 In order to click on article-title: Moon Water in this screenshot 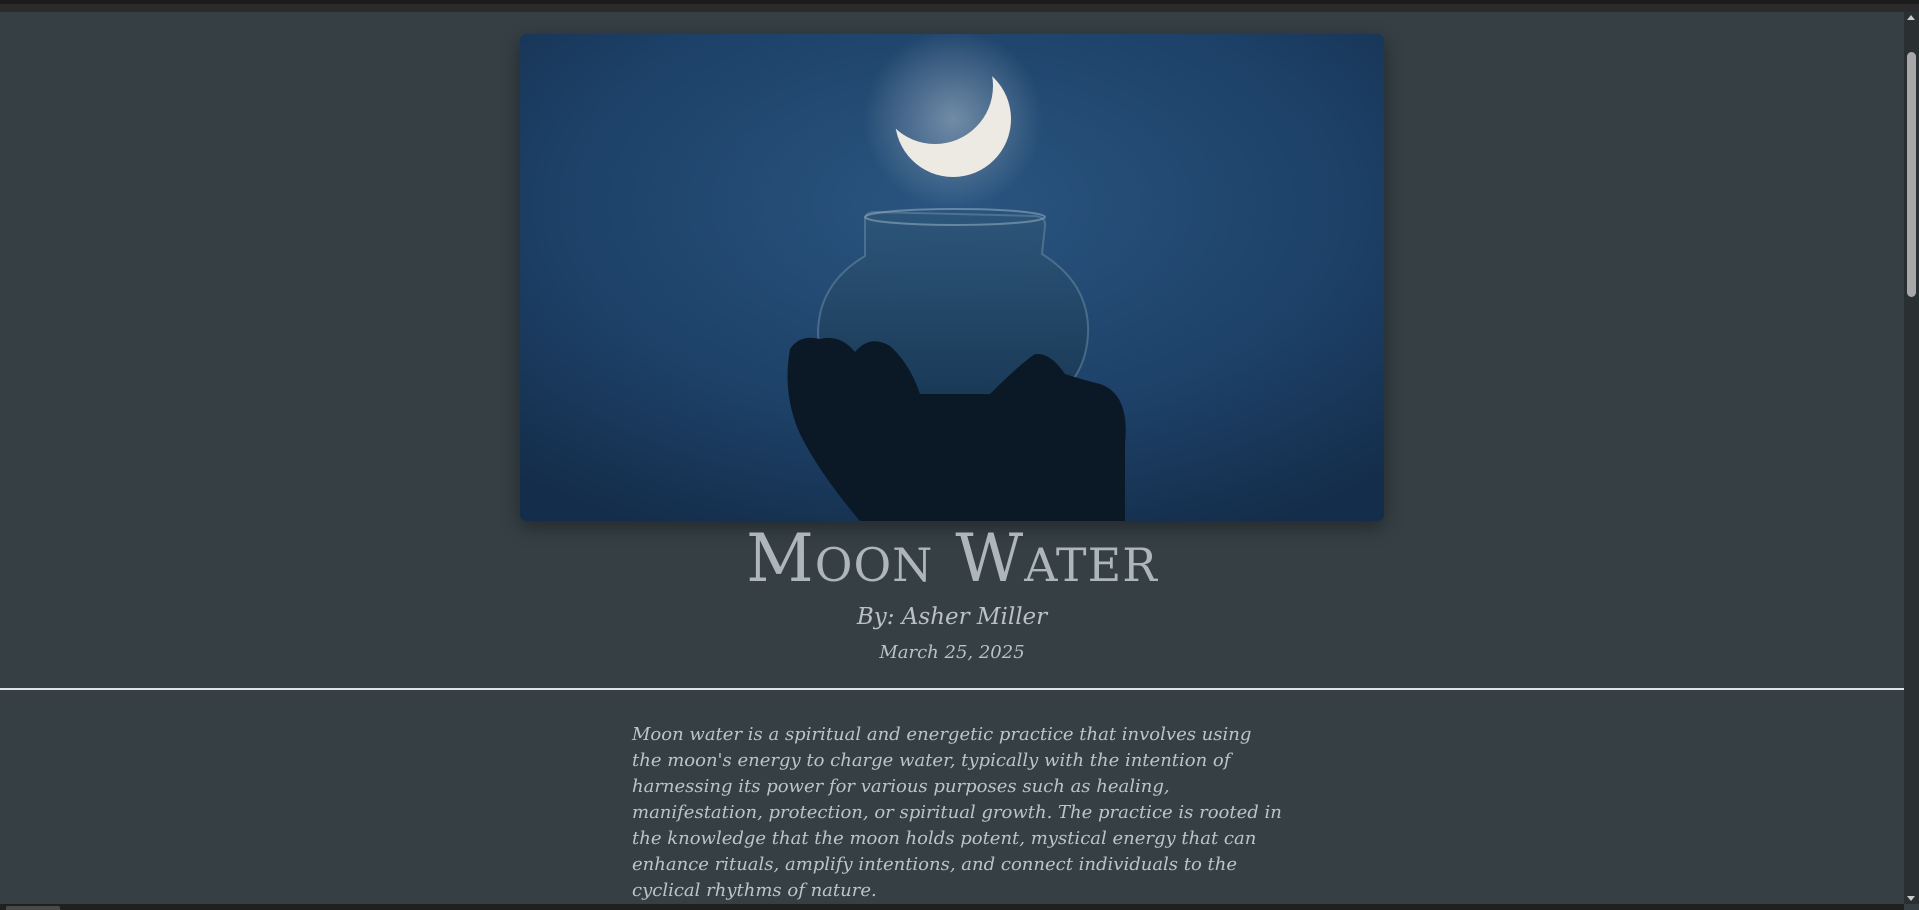, I will do `click(952, 558)`.